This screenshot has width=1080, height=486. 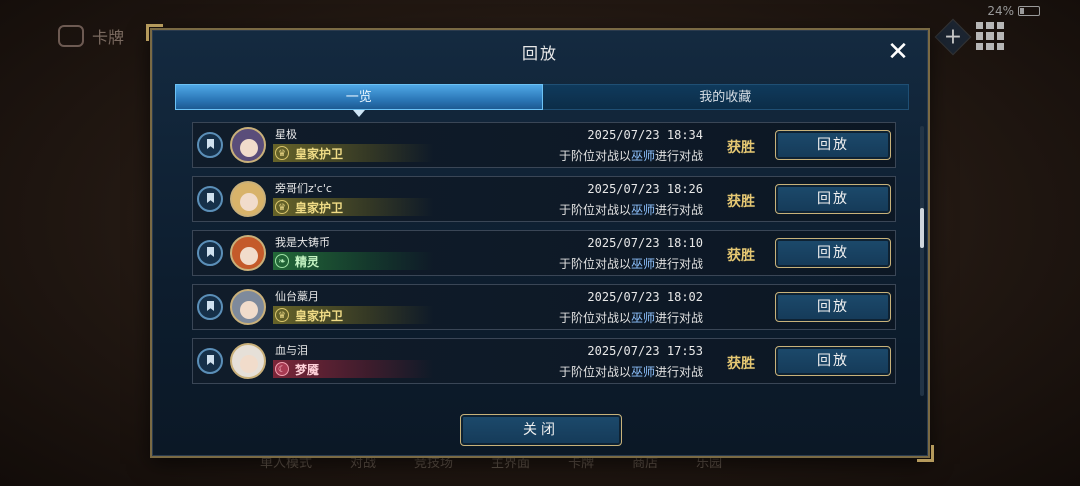 I want to click on match-datetime: 2025/07/23 18:02, so click(x=645, y=297).